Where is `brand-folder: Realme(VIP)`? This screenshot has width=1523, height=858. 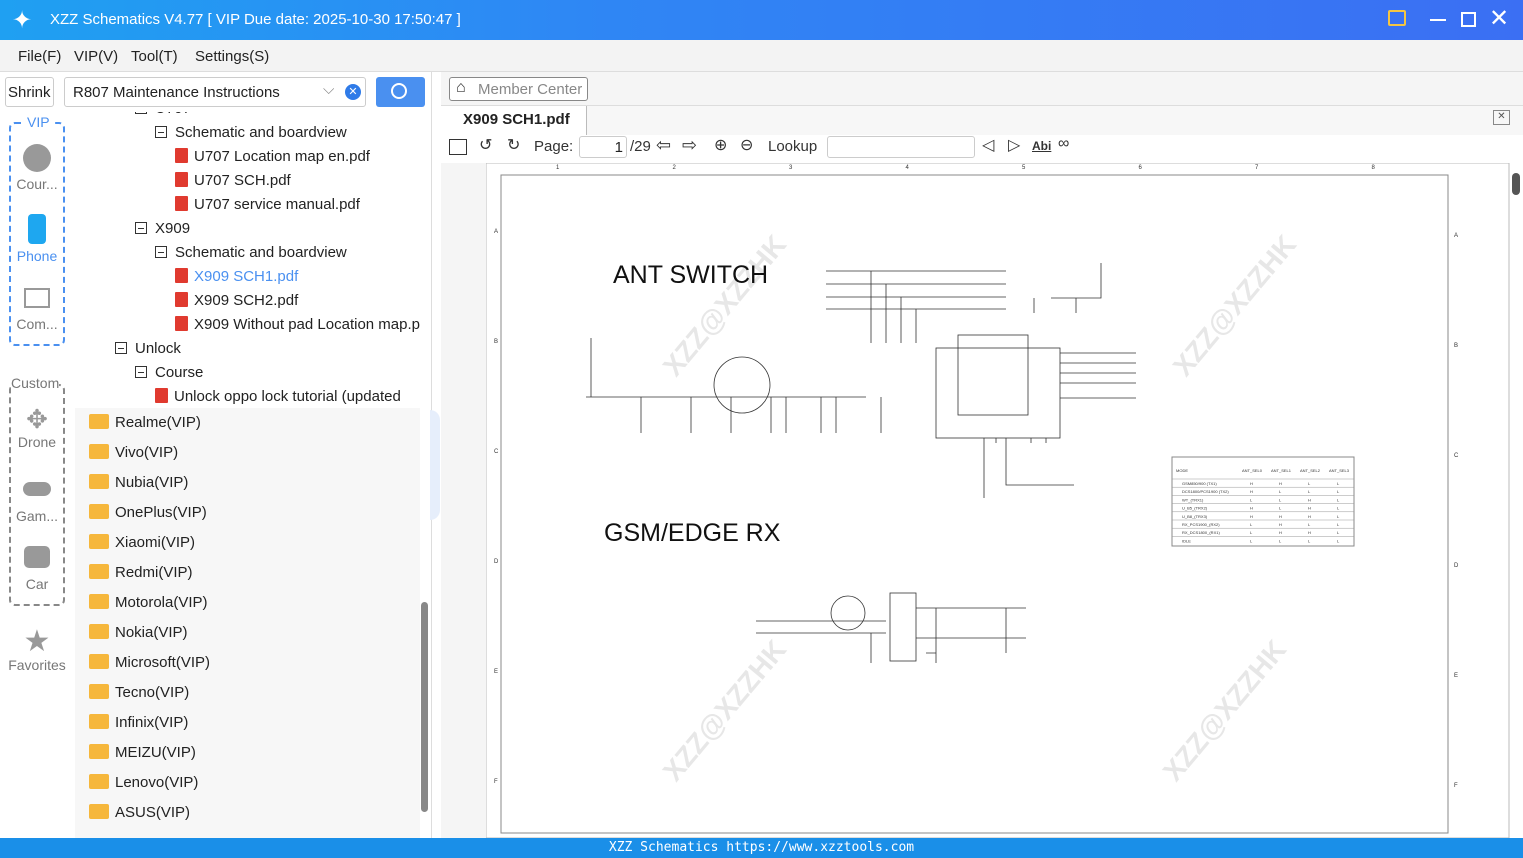
brand-folder: Realme(VIP) is located at coordinates (145, 422).